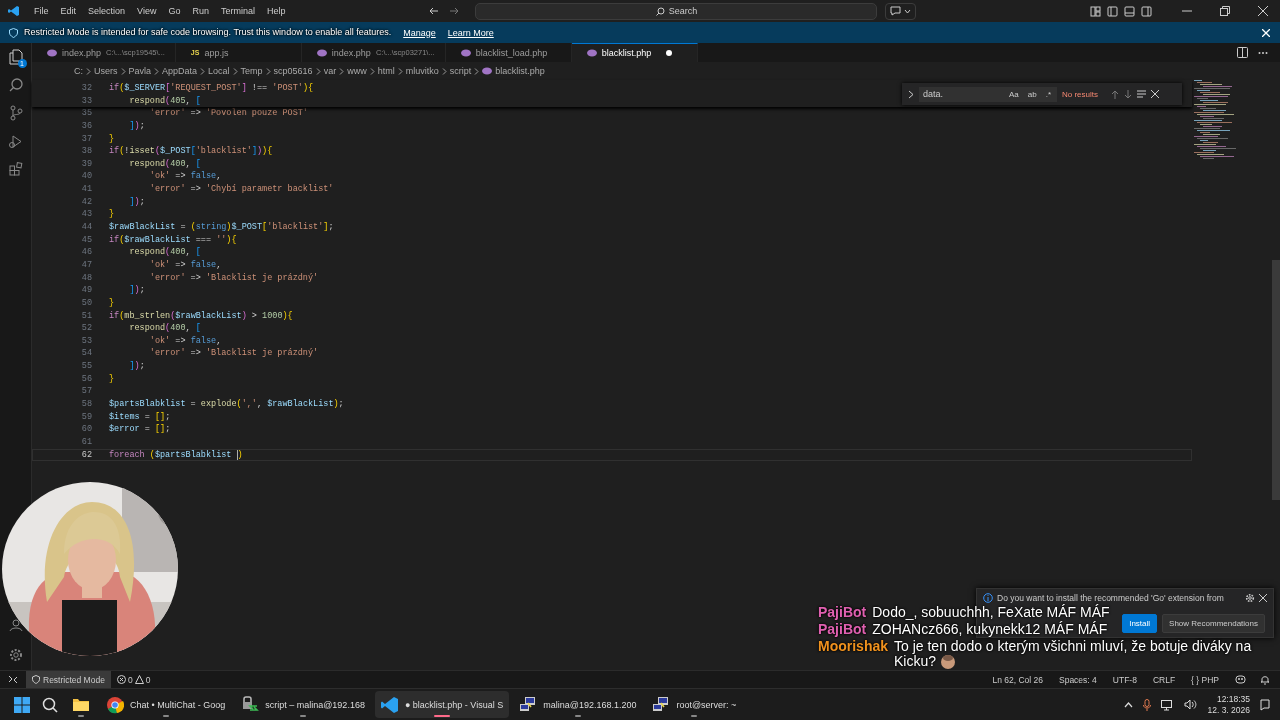  What do you see at coordinates (86, 303) in the screenshot?
I see `line-number: 50` at bounding box center [86, 303].